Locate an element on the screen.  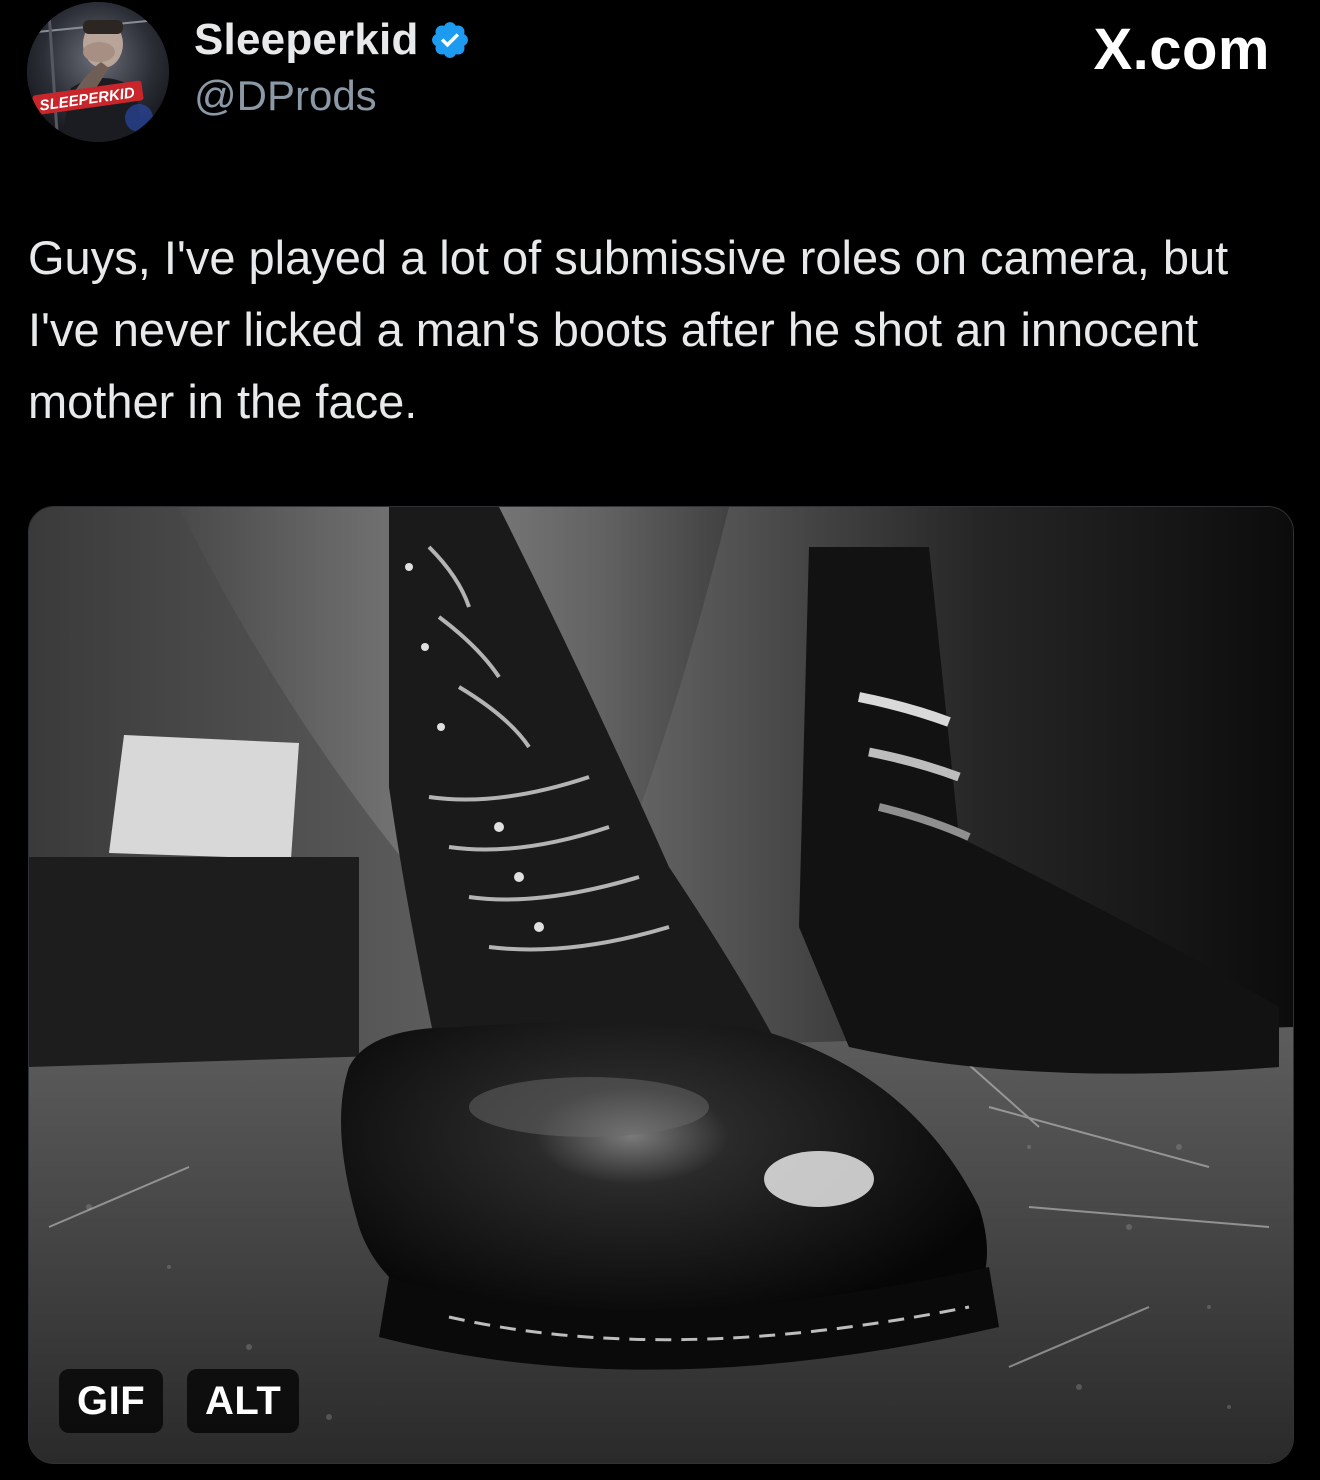
verified-badge-icon is located at coordinates (450, 40).